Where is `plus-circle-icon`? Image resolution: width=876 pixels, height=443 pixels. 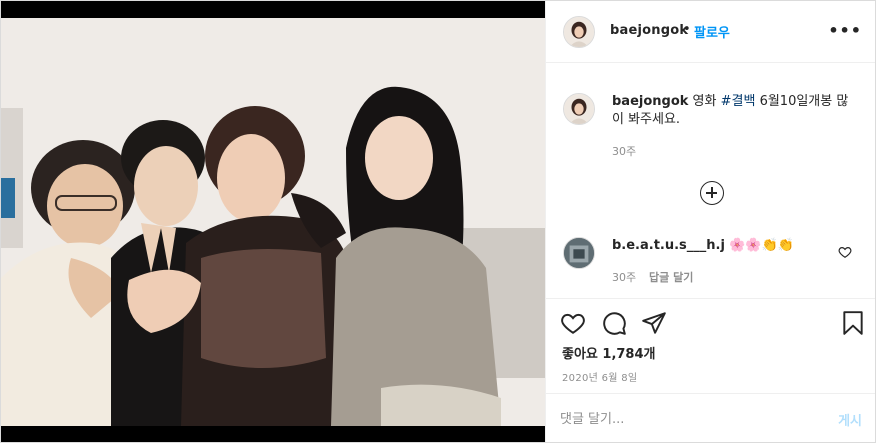 plus-circle-icon is located at coordinates (712, 193).